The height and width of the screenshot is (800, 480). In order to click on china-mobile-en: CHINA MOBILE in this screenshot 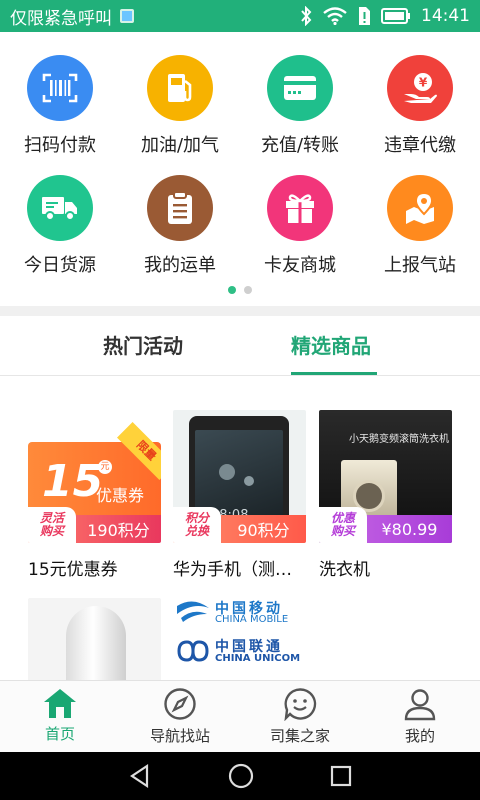, I will do `click(252, 619)`.